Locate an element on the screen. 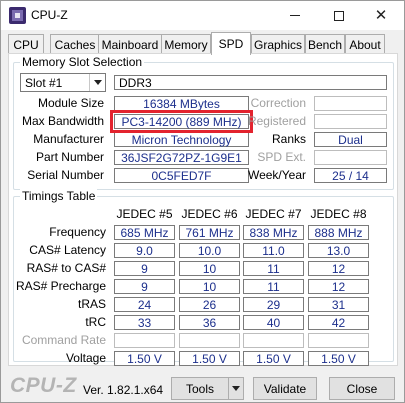 The height and width of the screenshot is (403, 405). minimize-button is located at coordinates (295, 15).